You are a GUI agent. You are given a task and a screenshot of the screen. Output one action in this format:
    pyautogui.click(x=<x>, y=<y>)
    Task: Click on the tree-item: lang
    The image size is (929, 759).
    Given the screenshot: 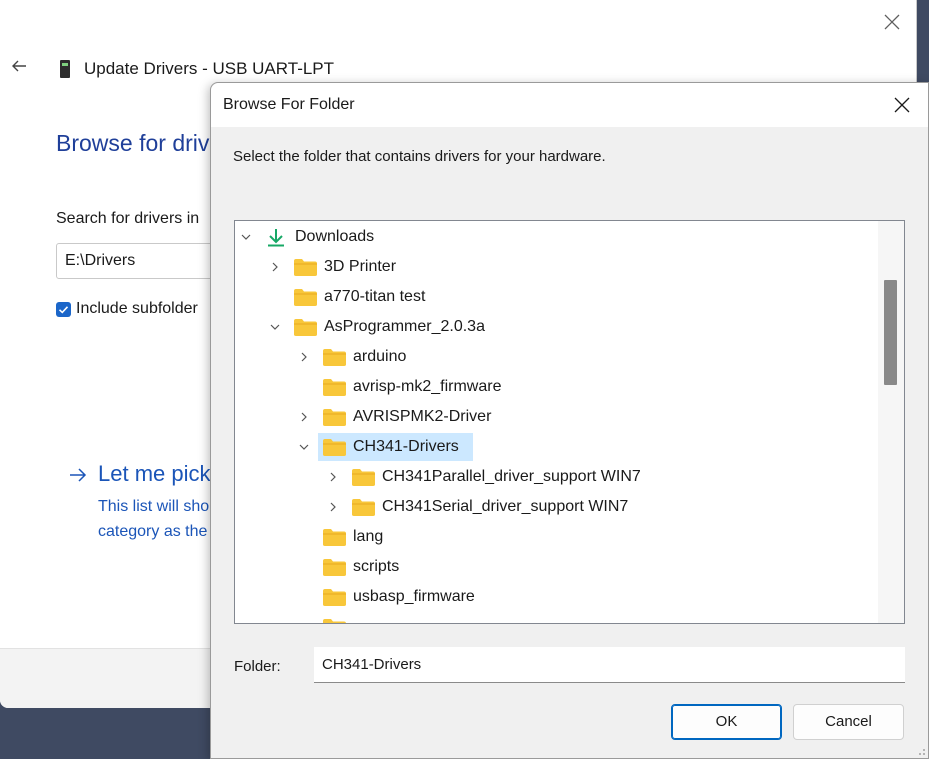 What is the action you would take?
    pyautogui.click(x=555, y=537)
    